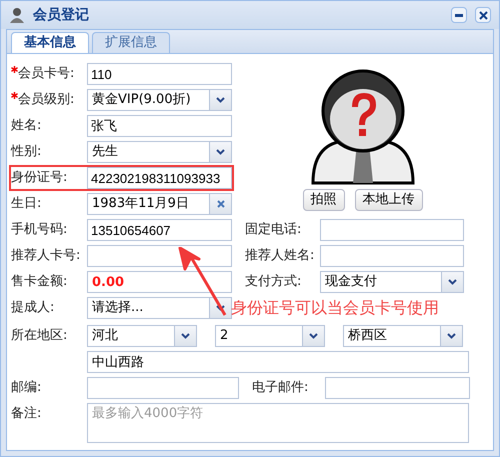 The image size is (500, 457). Describe the element at coordinates (159, 204) in the screenshot. I see `date-field: 1983年11月9日` at that location.